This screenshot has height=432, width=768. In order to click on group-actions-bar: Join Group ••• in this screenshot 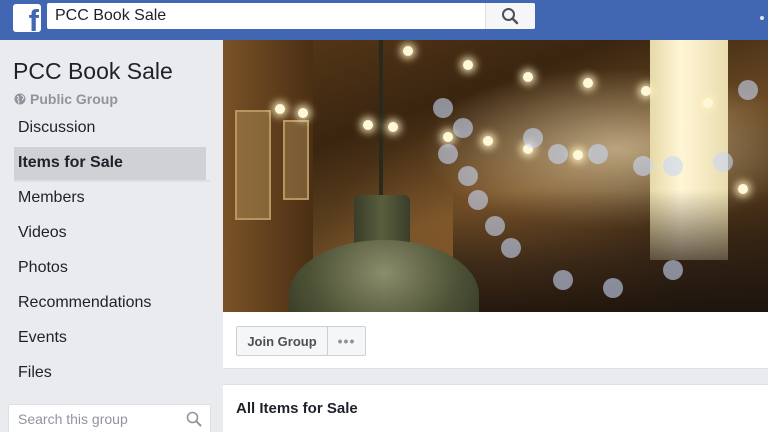, I will do `click(495, 340)`.